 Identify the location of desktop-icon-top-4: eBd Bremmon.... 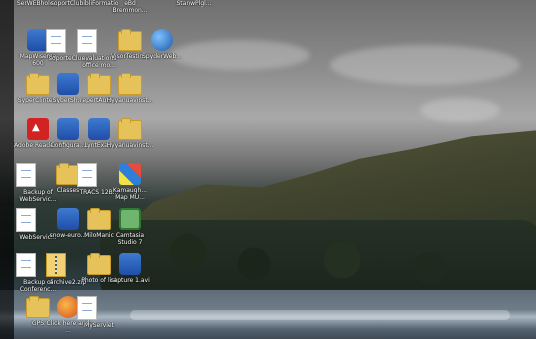
(130, 7).